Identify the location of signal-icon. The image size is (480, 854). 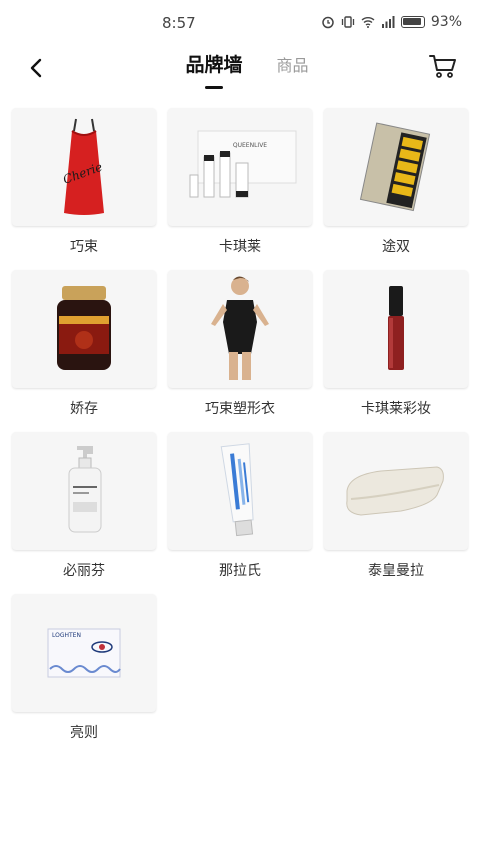
(388, 22).